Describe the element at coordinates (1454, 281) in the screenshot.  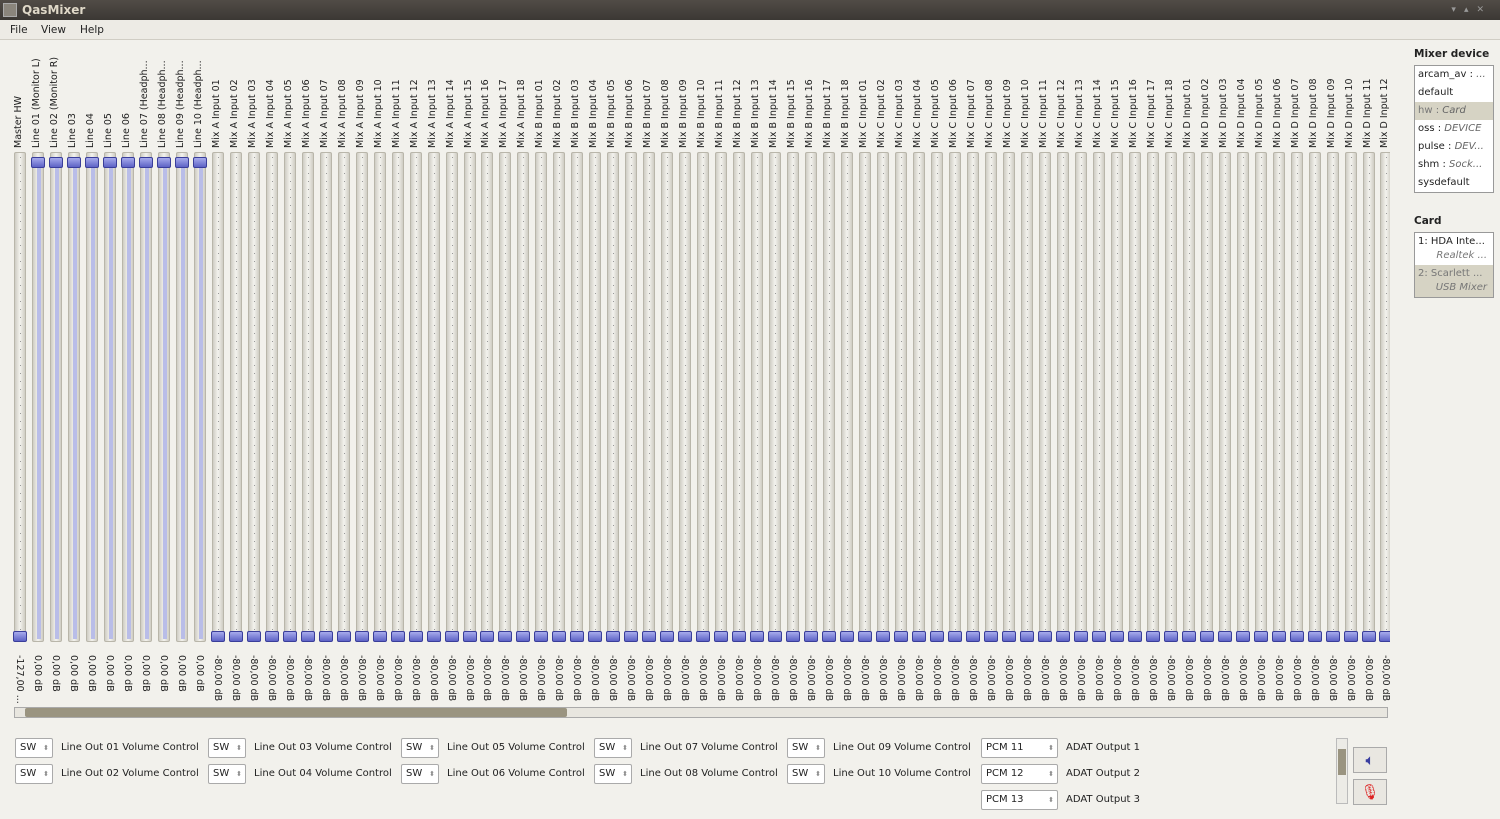
I see `card-item: 2: Scarlett ... USB Mixer` at that location.